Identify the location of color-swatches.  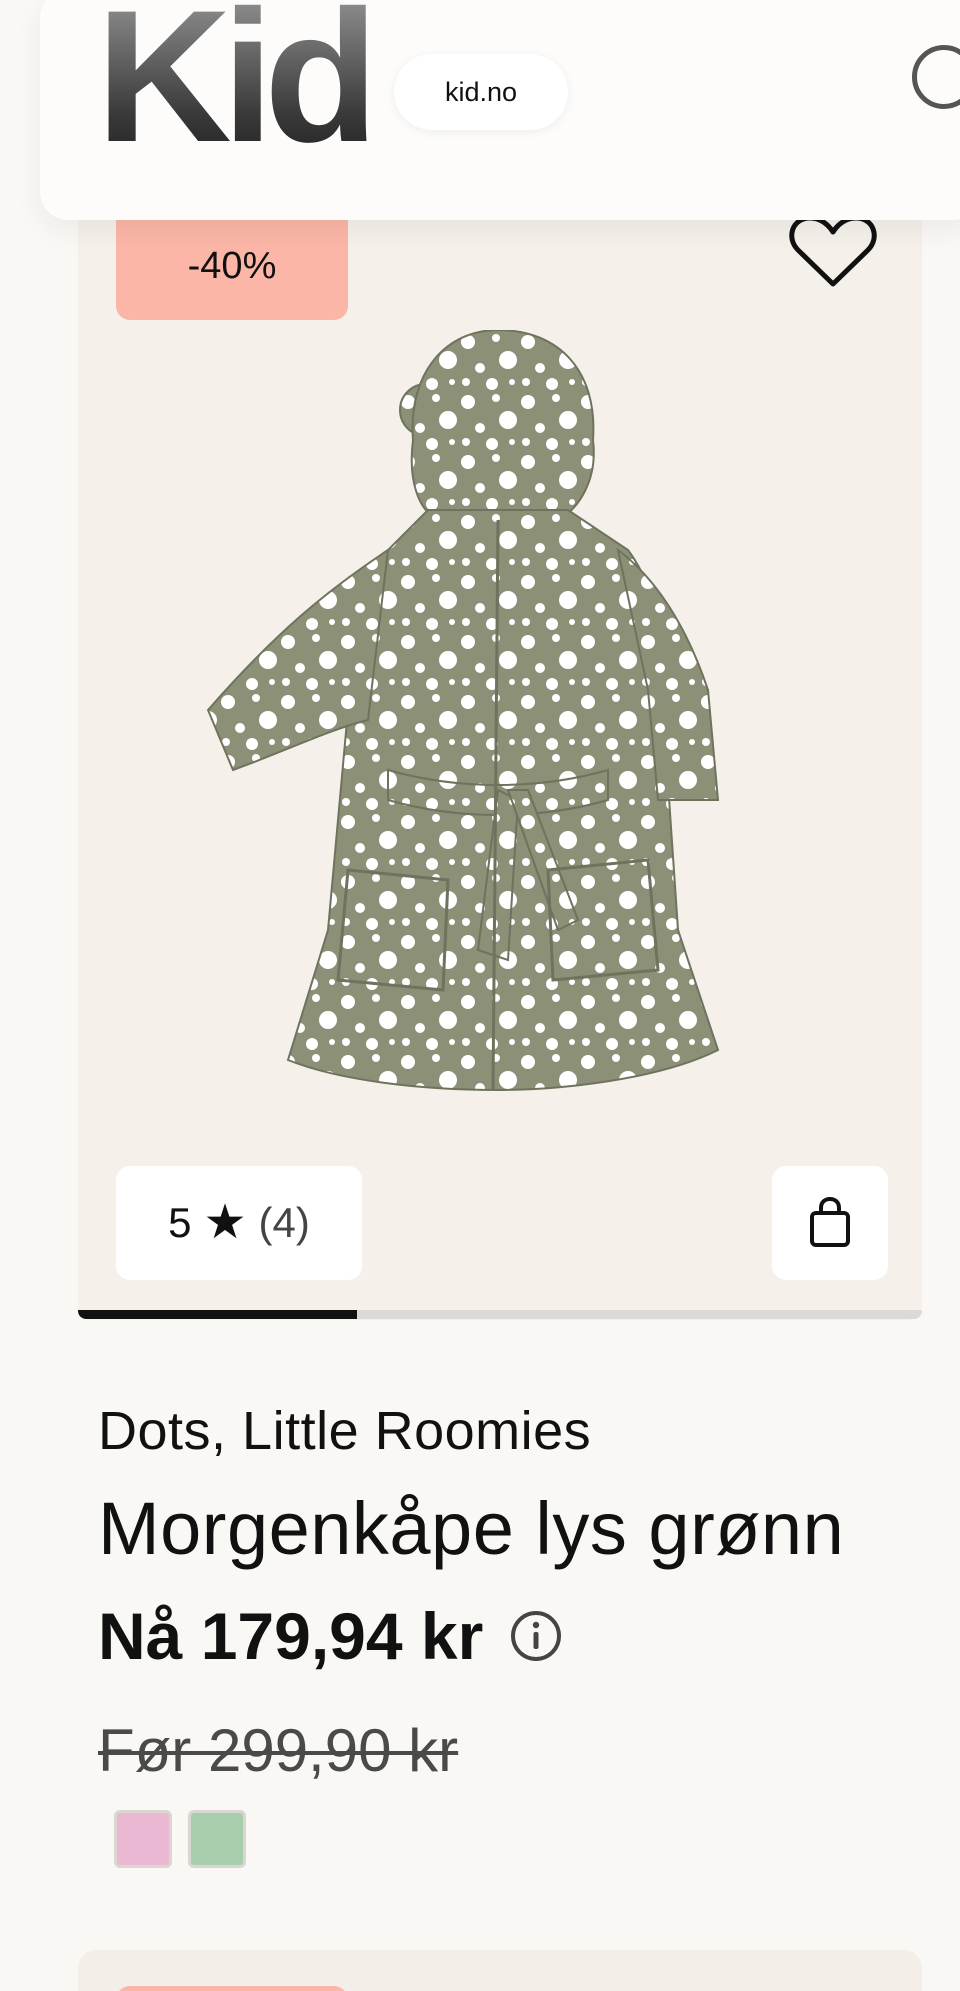
(180, 1839).